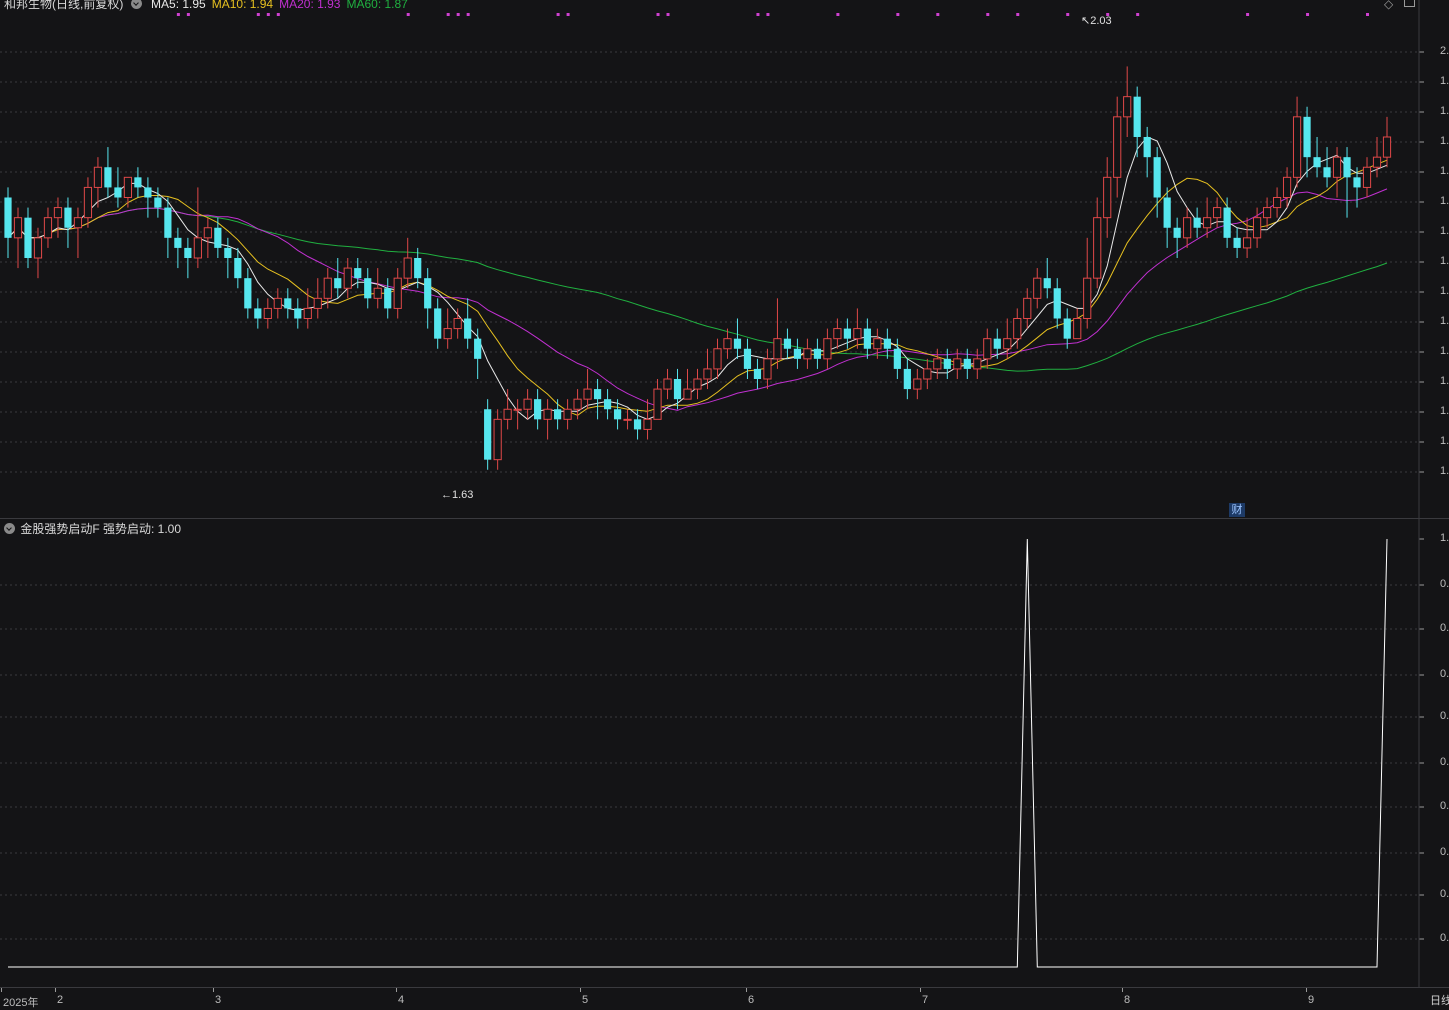 The height and width of the screenshot is (1010, 1449). Describe the element at coordinates (309, 5) in the screenshot. I see `ma-indicator-2: MA20: 1.93` at that location.